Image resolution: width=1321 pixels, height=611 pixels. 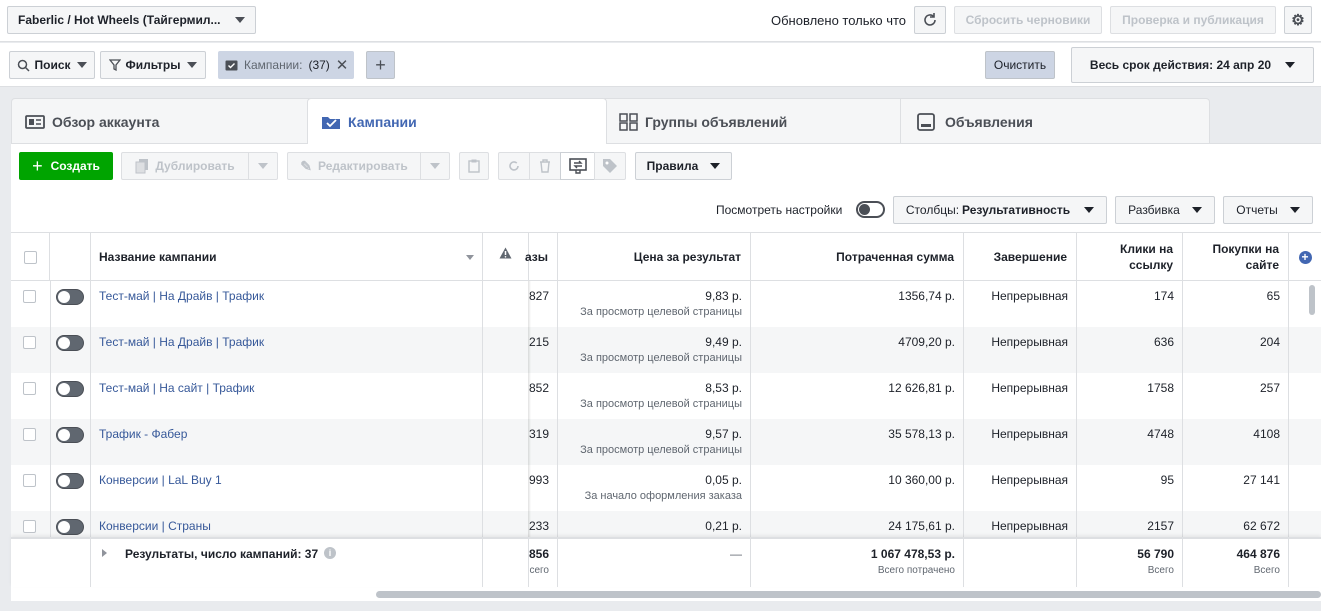 I want to click on header-ends: Завершение, so click(x=1020, y=257).